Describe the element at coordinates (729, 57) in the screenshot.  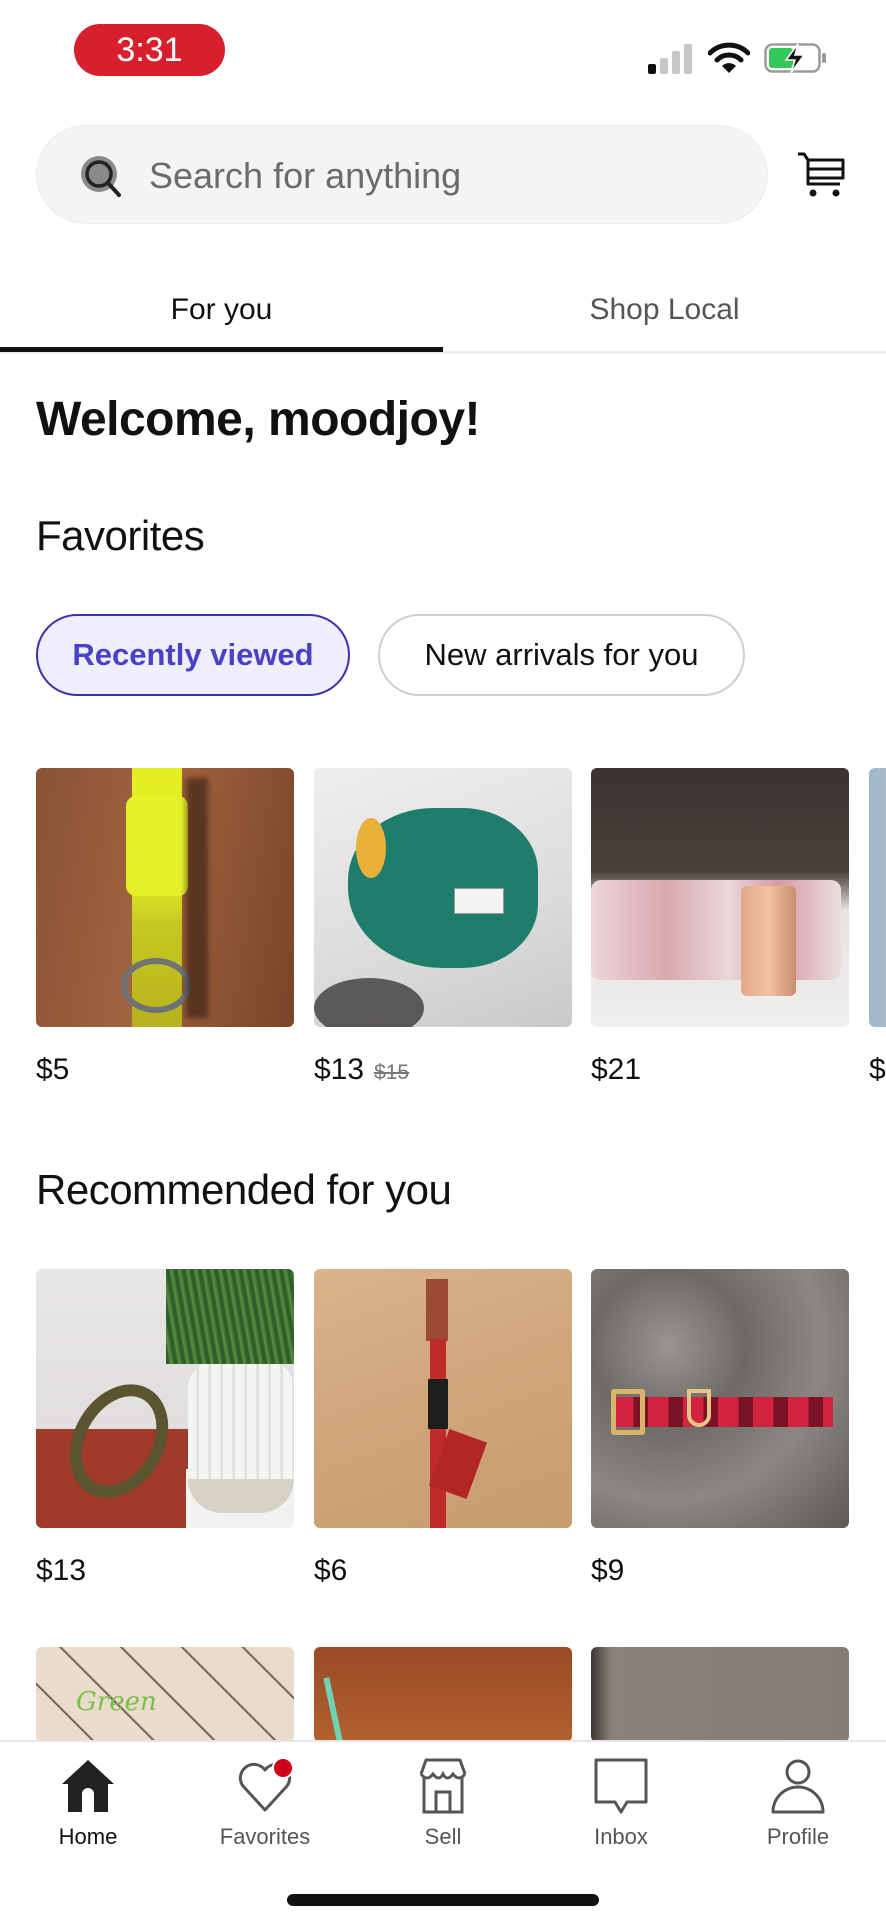
I see `wifi-icon` at that location.